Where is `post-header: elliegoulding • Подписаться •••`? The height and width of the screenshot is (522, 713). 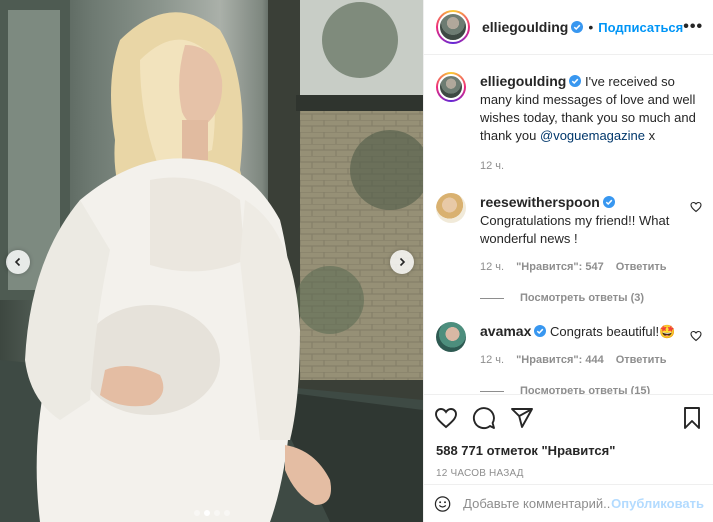
post-header: elliegoulding • Подписаться ••• is located at coordinates (568, 27).